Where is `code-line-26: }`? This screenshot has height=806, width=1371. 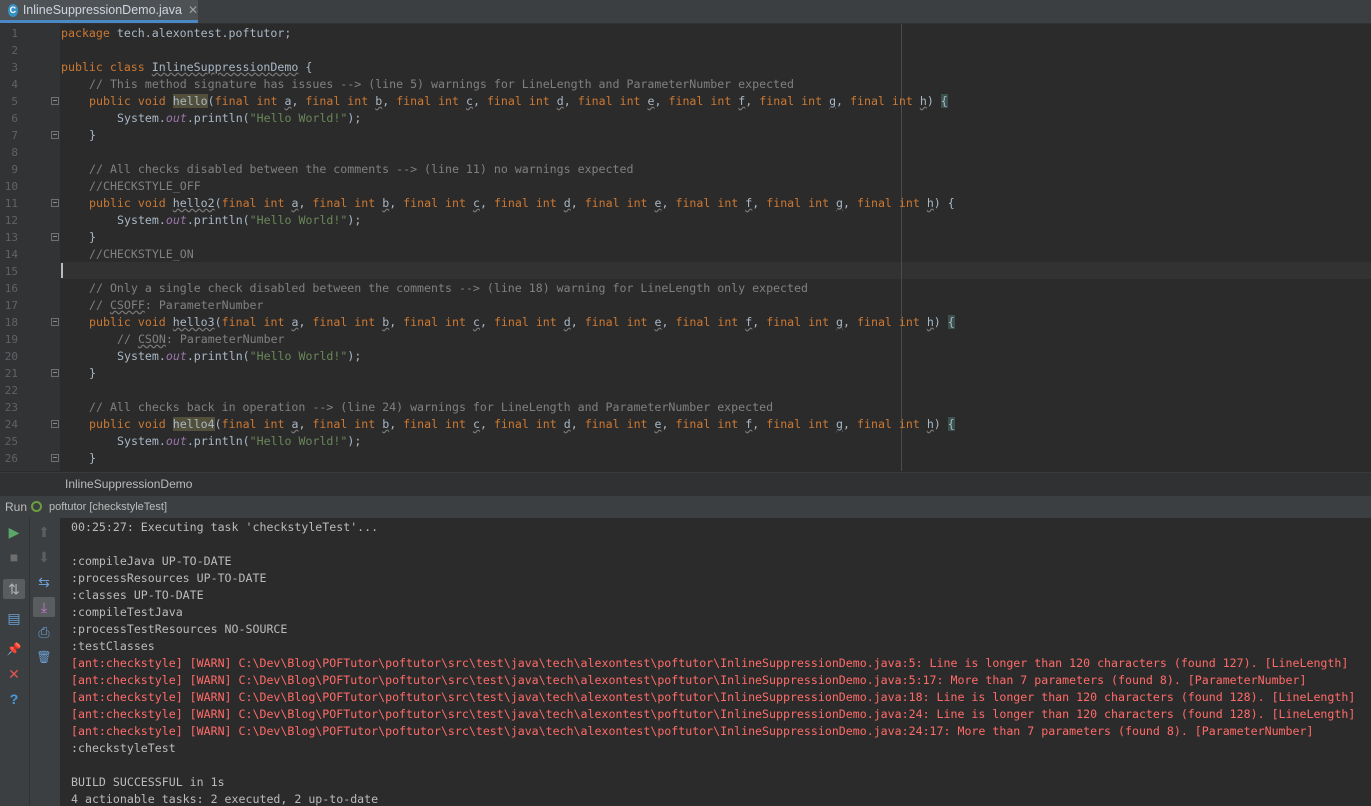 code-line-26: } is located at coordinates (92, 458).